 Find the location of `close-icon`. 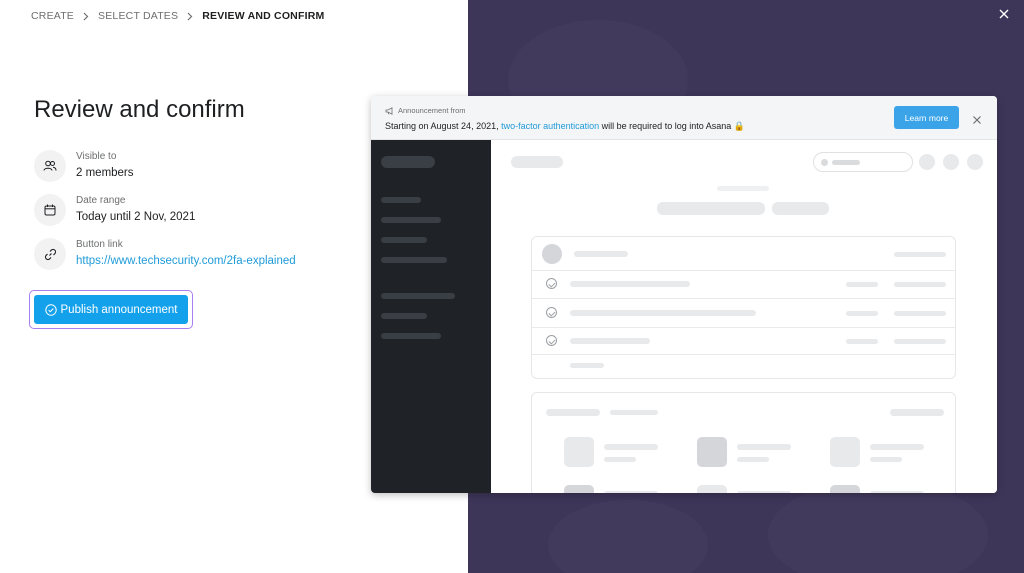

close-icon is located at coordinates (1004, 14).